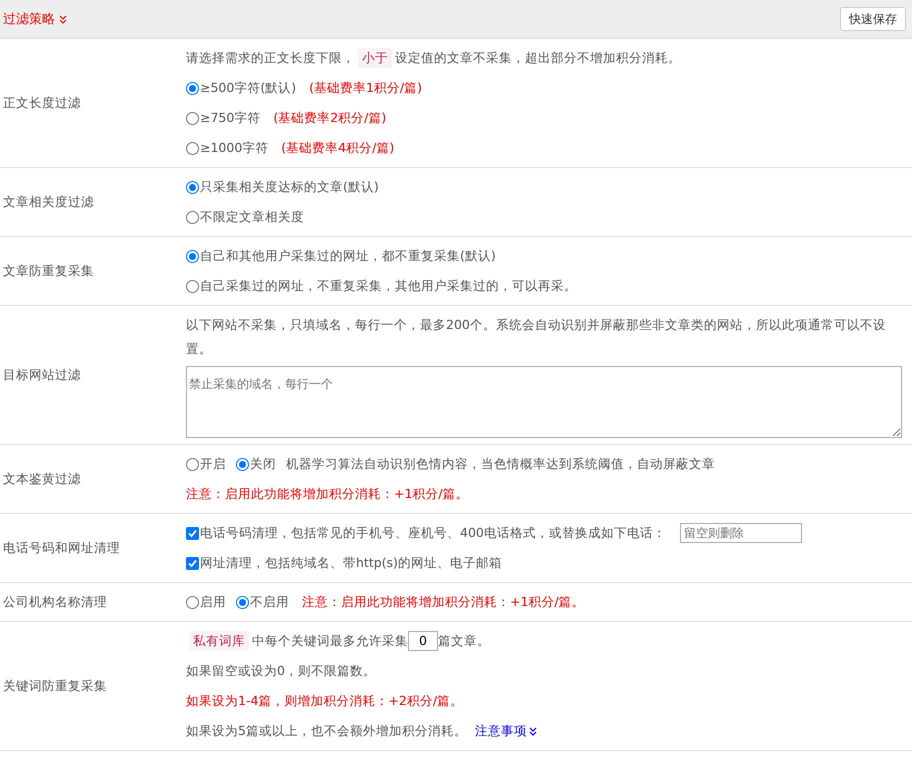 The image size is (912, 768). What do you see at coordinates (48, 202) in the screenshot?
I see `setting-label: 文章相关度过滤` at bounding box center [48, 202].